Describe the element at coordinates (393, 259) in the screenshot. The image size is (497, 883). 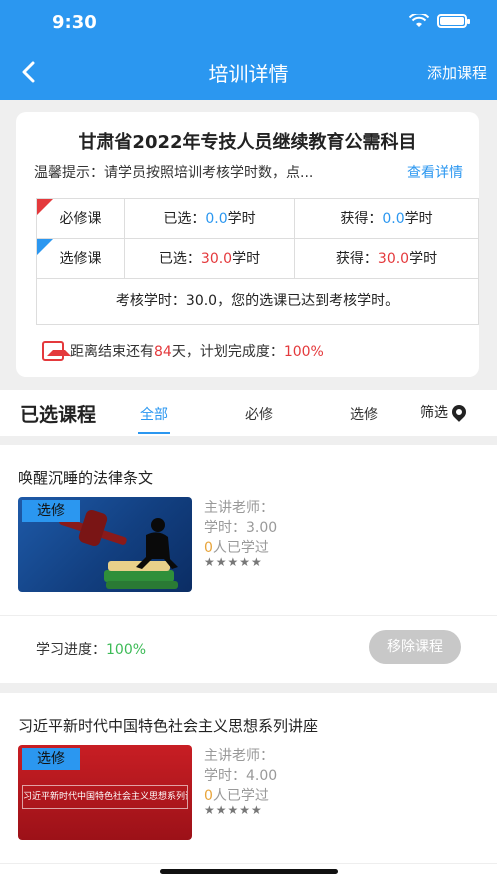
I see `elective-earned-value: 30.0` at that location.